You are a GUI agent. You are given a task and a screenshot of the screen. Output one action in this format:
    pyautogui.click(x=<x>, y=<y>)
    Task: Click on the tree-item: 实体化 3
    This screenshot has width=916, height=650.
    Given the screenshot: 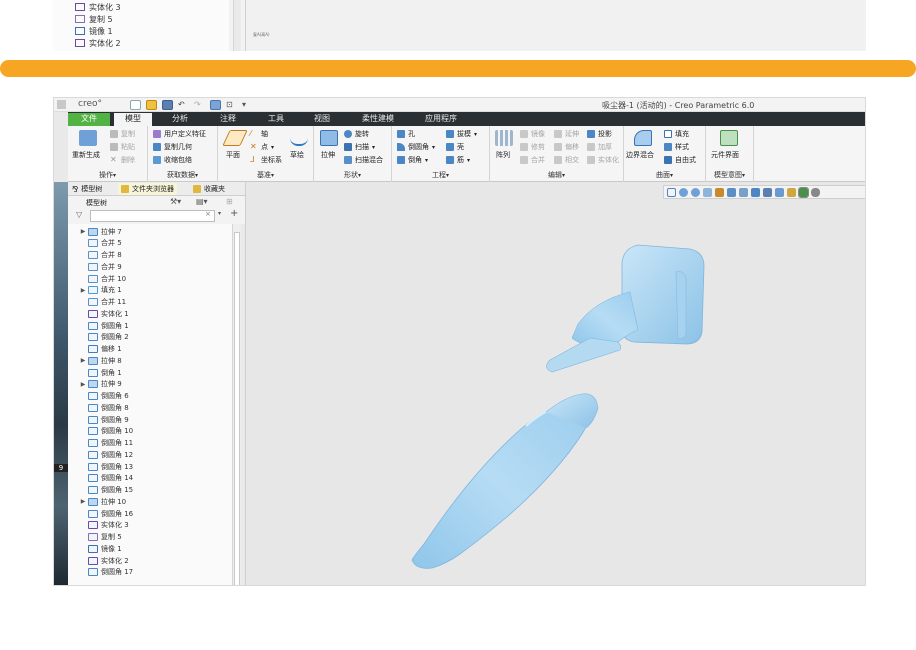 What is the action you would take?
    pyautogui.click(x=98, y=7)
    